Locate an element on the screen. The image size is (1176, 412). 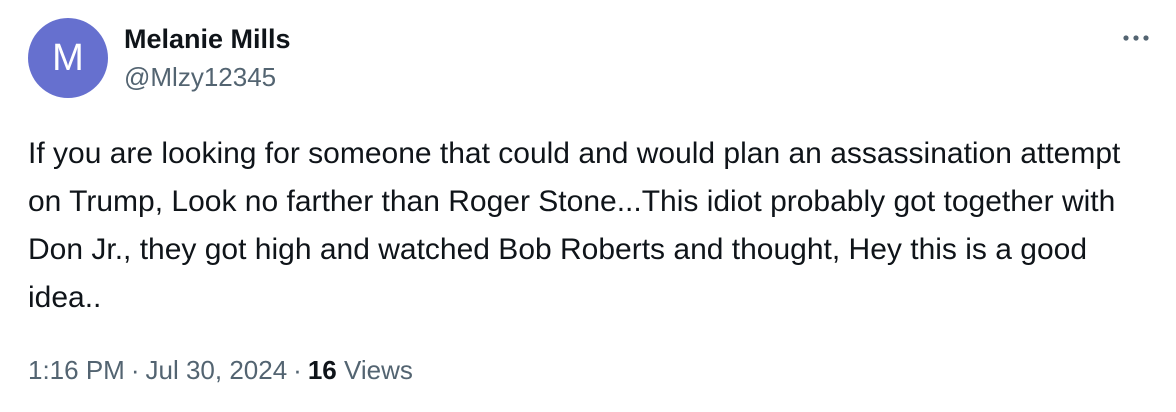
more-options-button is located at coordinates (1136, 38).